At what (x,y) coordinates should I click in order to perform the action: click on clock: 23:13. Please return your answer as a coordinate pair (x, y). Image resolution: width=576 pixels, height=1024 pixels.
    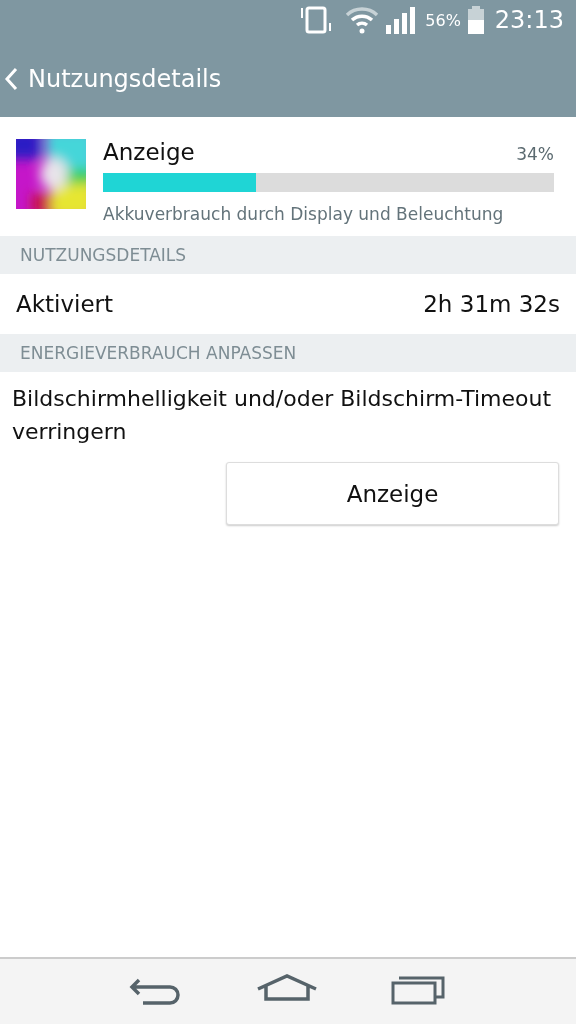
    Looking at the image, I should click on (529, 20).